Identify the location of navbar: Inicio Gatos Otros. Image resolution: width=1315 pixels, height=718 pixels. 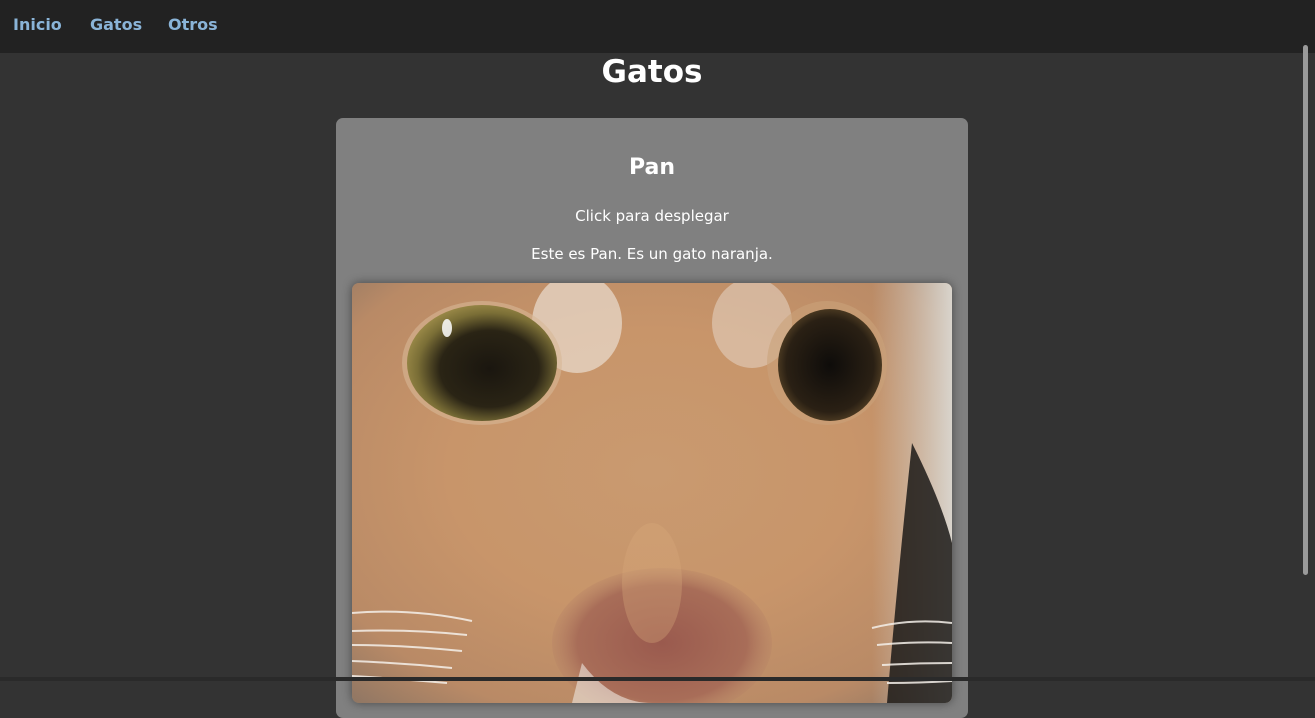
(657, 26).